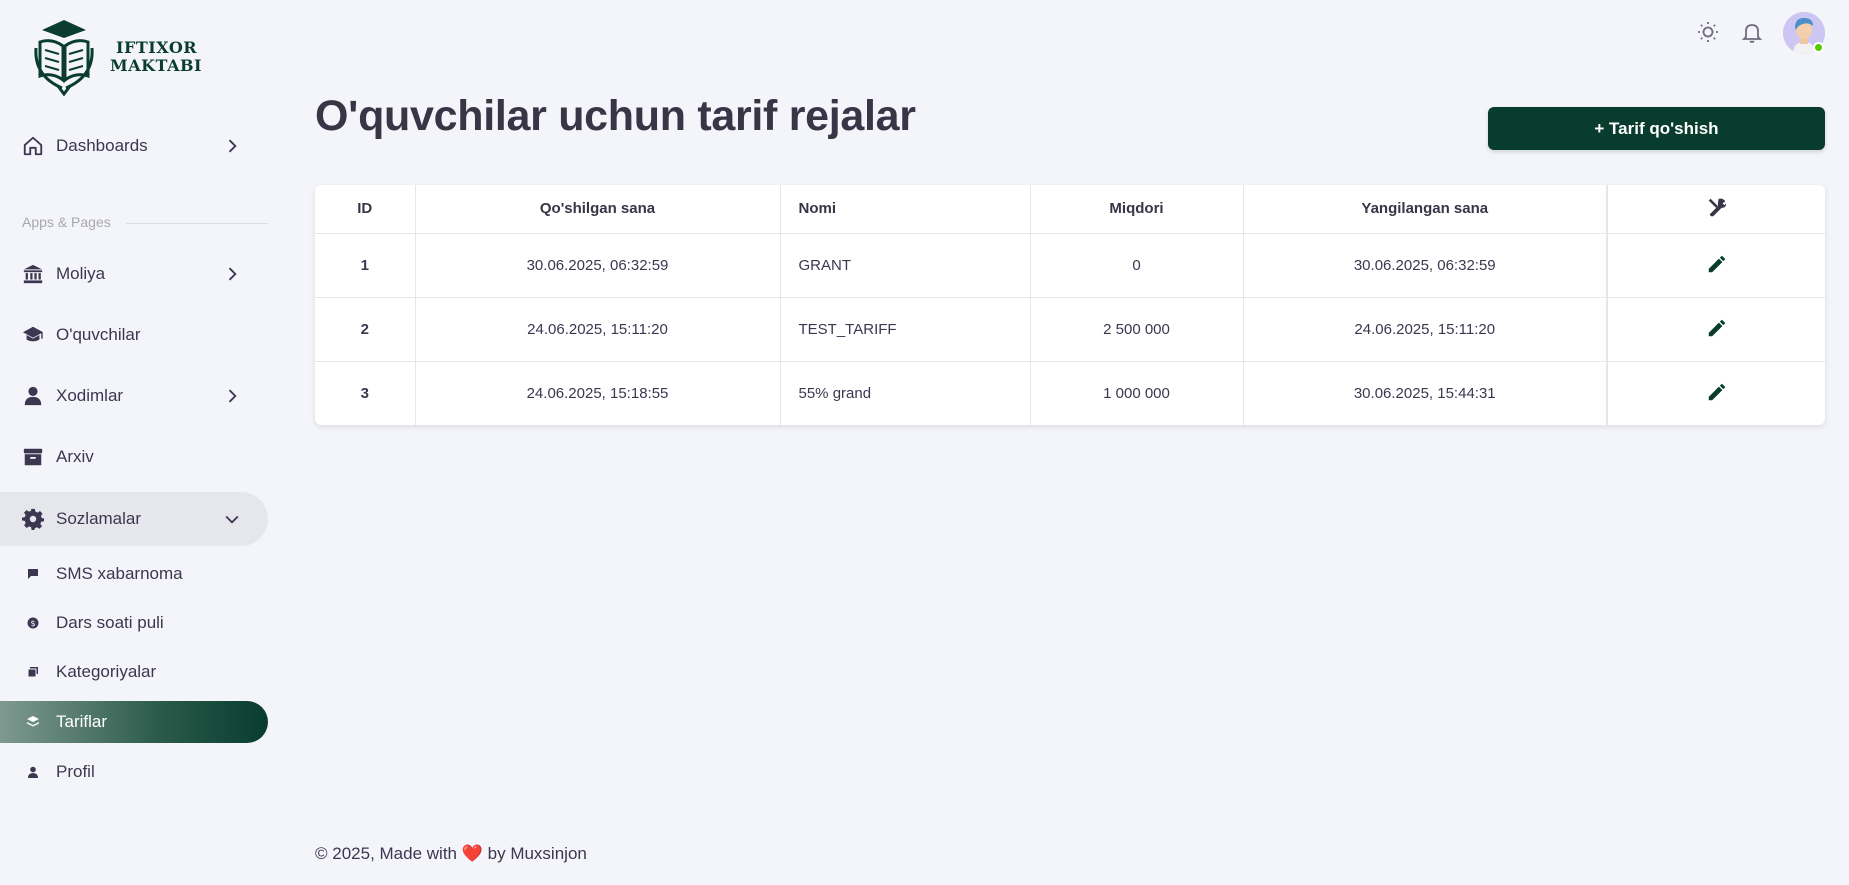 This screenshot has width=1849, height=885. What do you see at coordinates (33, 772) in the screenshot?
I see `person-icon` at bounding box center [33, 772].